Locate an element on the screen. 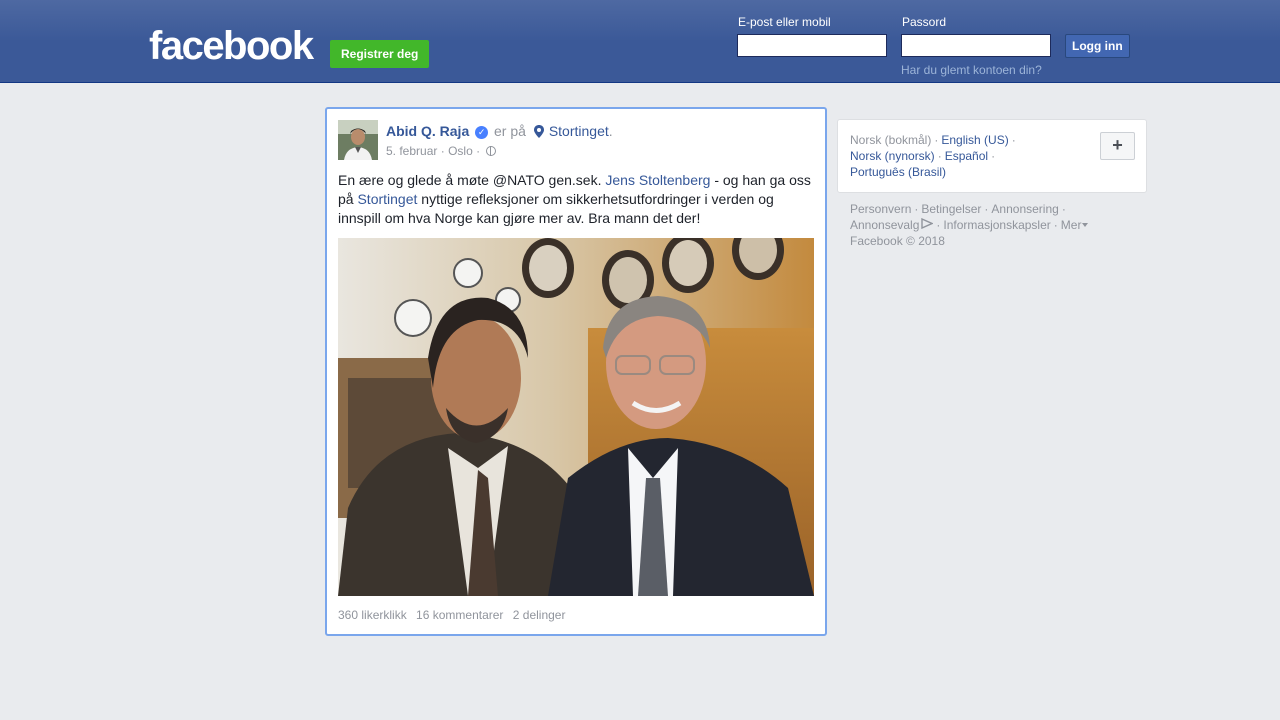  facebook-logo: facebook is located at coordinates (231, 46).